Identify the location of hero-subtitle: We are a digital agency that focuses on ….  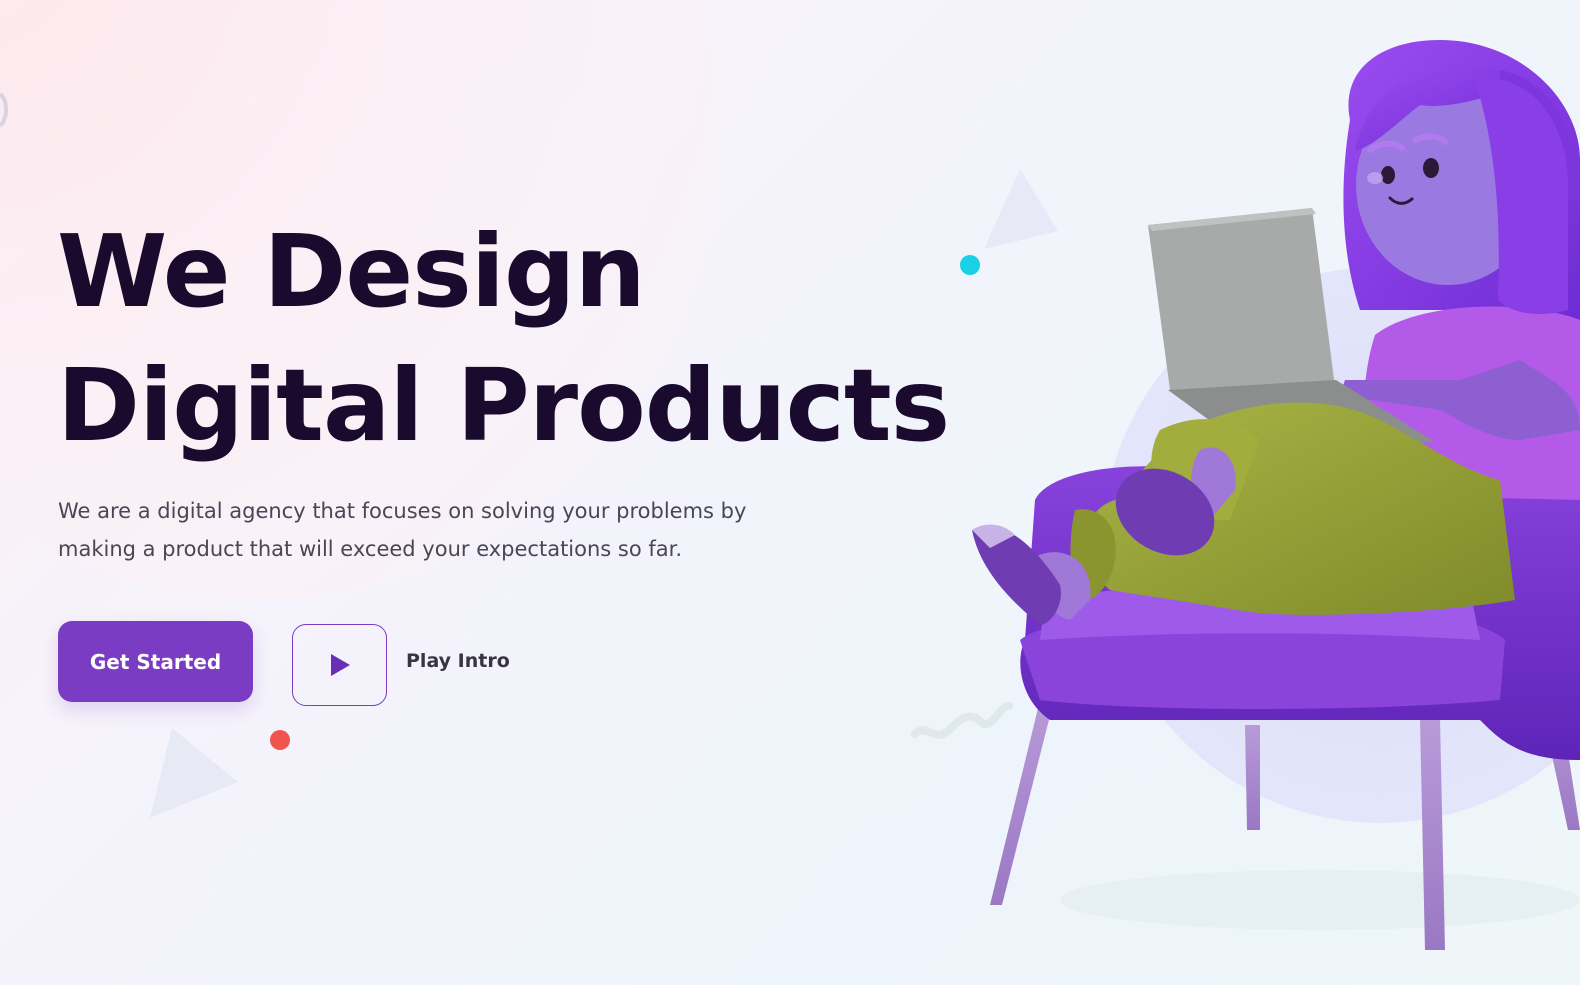
(402, 530).